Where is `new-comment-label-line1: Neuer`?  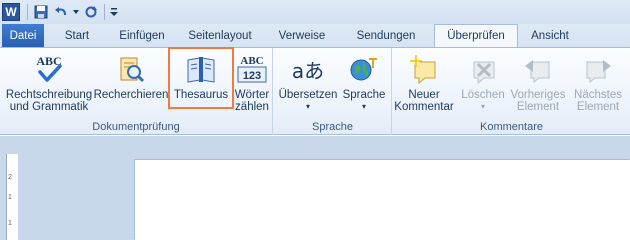 new-comment-label-line1: Neuer is located at coordinates (424, 95).